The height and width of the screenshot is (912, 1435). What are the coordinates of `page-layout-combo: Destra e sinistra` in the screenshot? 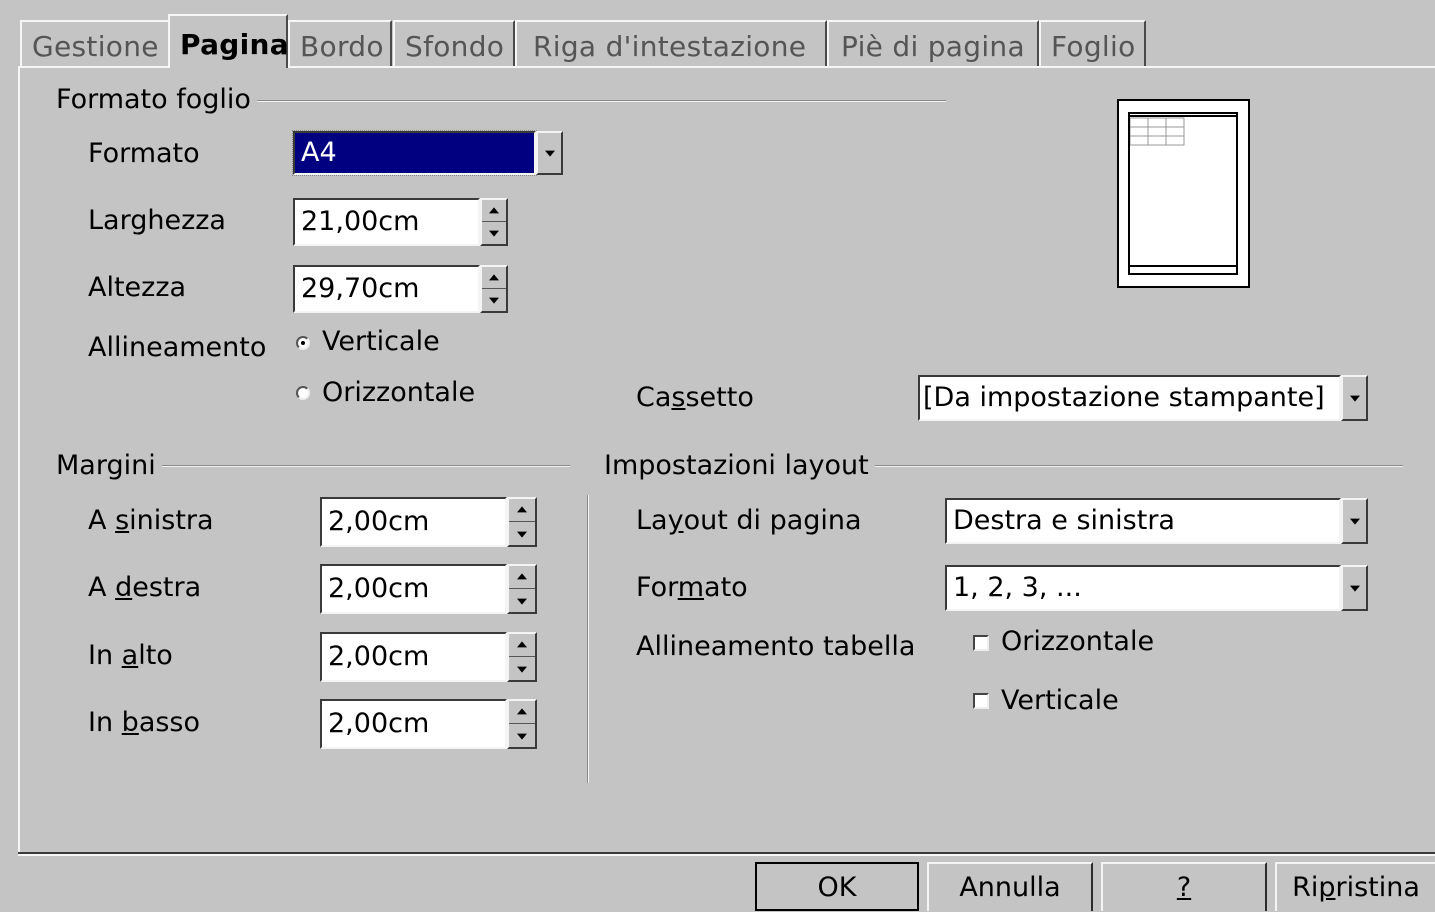 It's located at (1143, 521).